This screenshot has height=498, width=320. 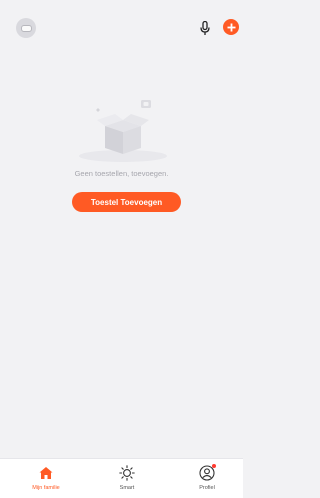 What do you see at coordinates (127, 488) in the screenshot?
I see `tab-label-smart: Smart` at bounding box center [127, 488].